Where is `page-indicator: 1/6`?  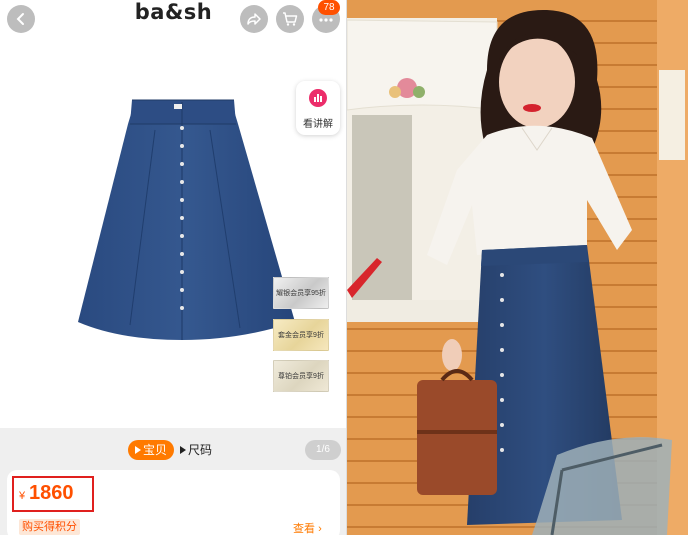 page-indicator: 1/6 is located at coordinates (323, 450).